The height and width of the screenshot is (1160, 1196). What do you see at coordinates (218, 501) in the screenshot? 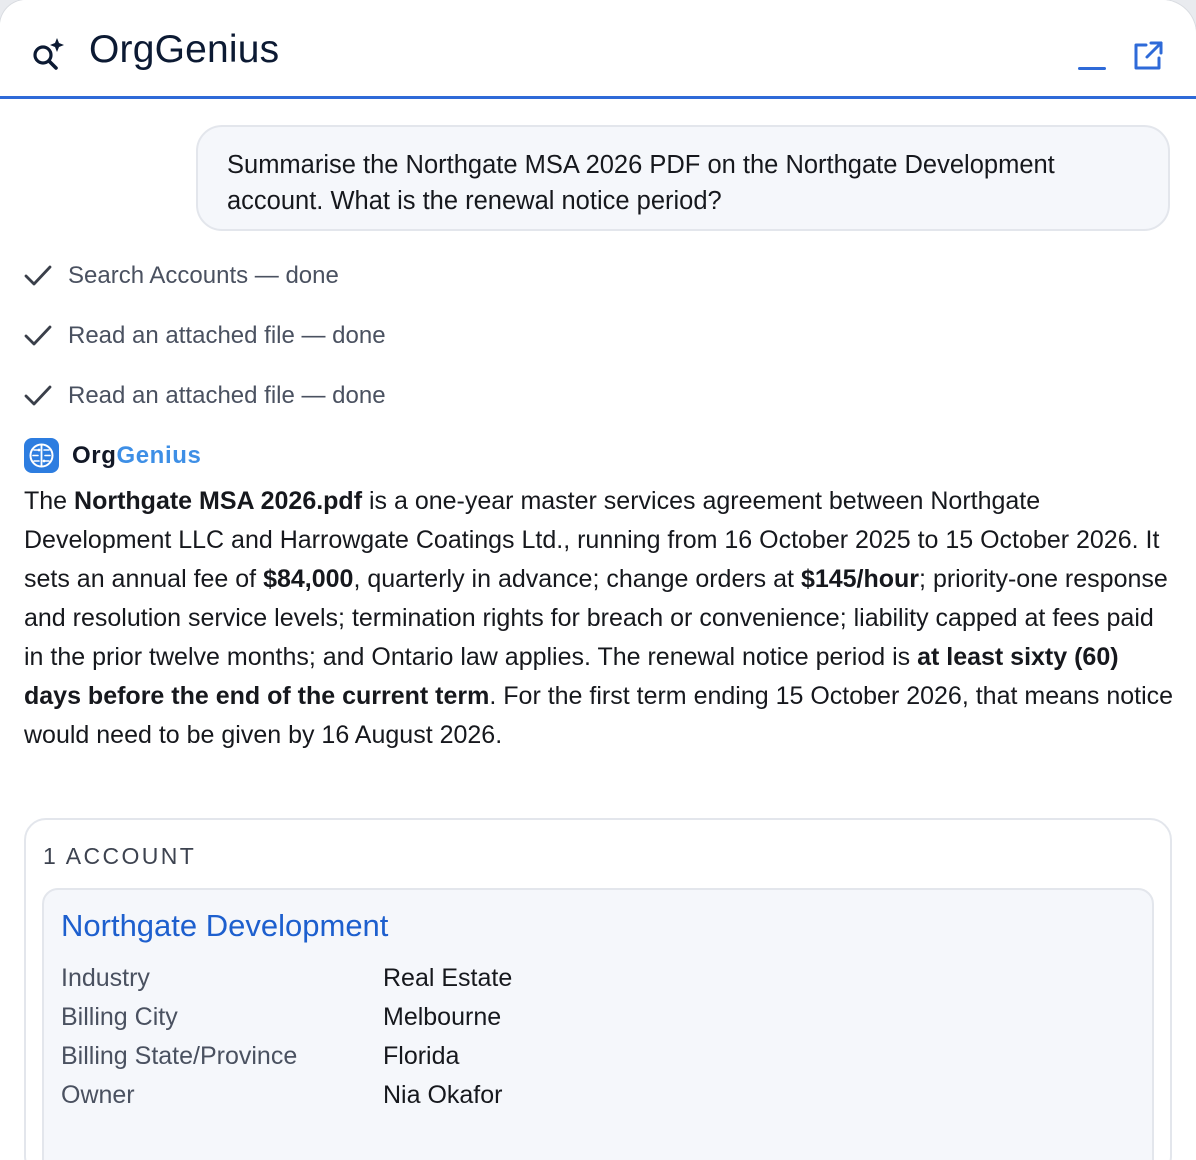
I see `file-name: Northgate MSA 2026.pdf` at bounding box center [218, 501].